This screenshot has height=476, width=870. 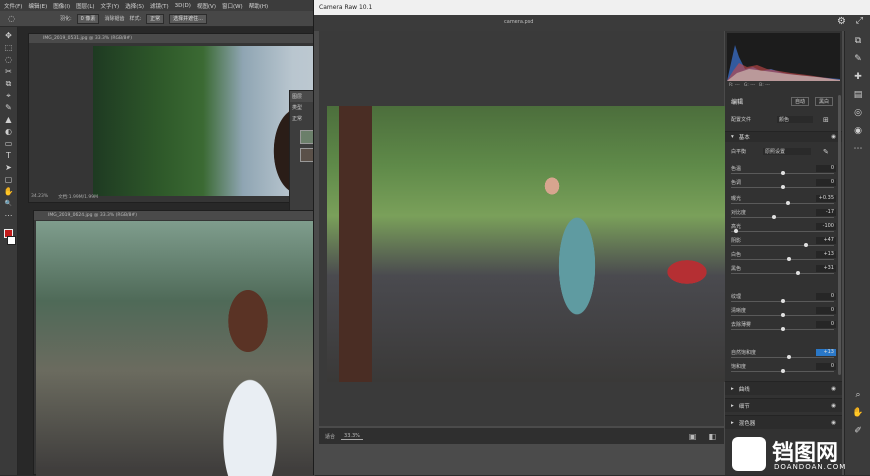 I want to click on dodge-tool-icon: ◐, so click(x=9, y=132).